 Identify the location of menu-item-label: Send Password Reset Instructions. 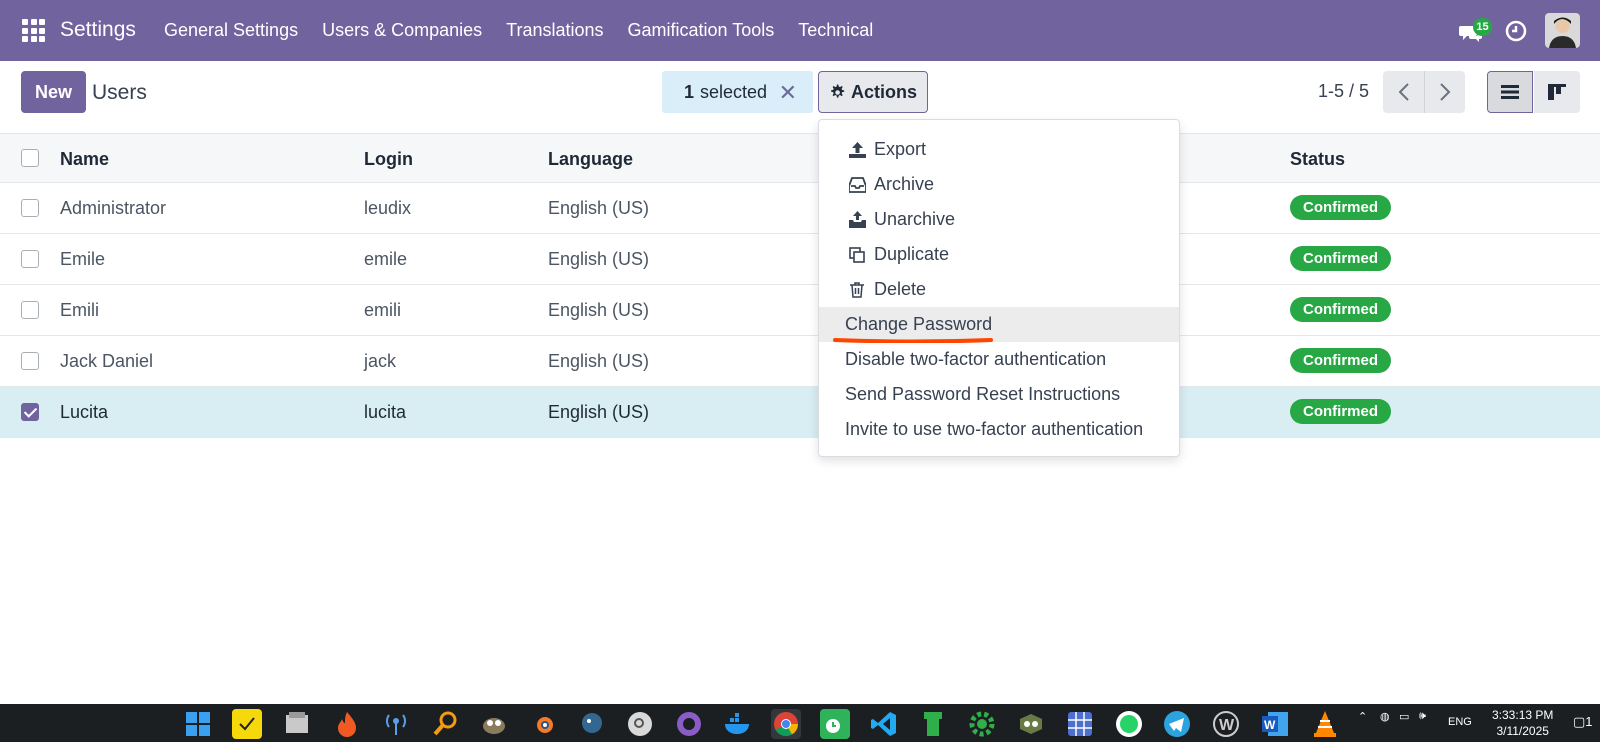
(983, 394).